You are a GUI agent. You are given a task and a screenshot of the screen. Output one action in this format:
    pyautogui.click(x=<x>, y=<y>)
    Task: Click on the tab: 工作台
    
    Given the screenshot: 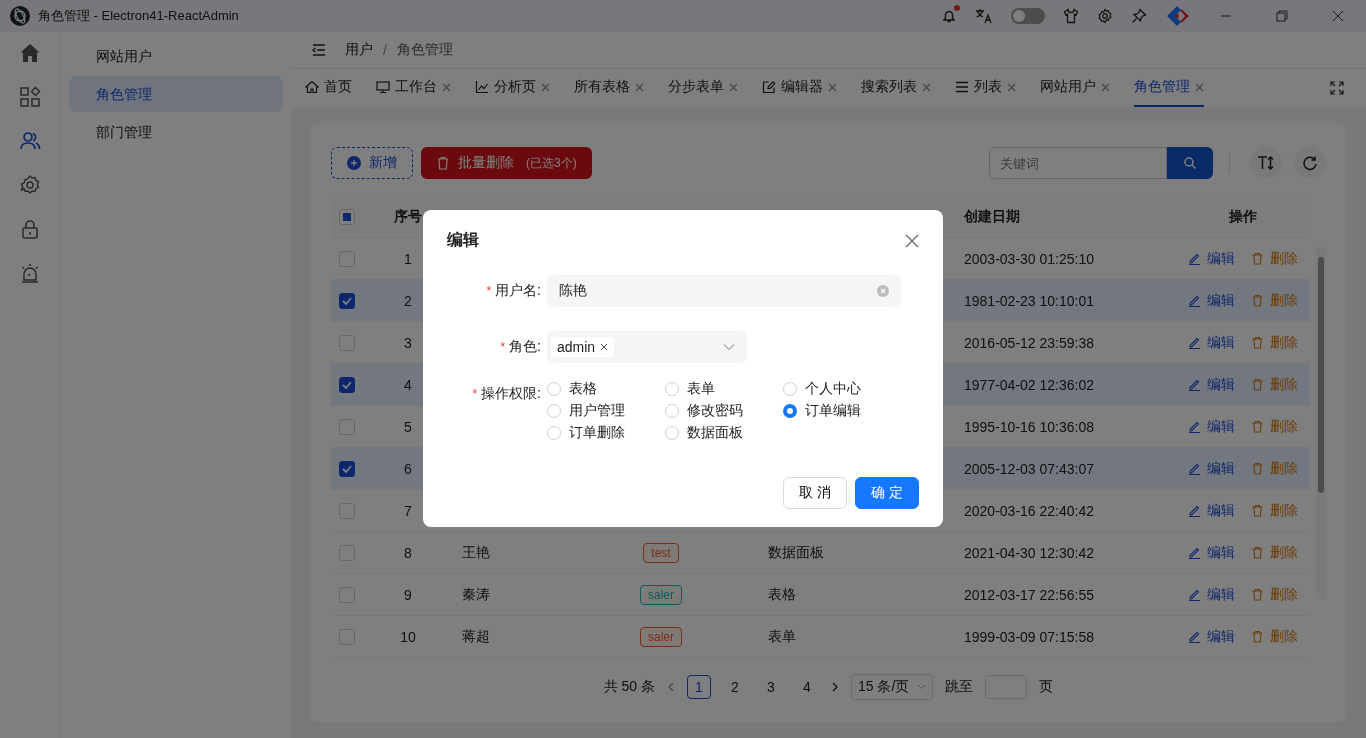 What is the action you would take?
    pyautogui.click(x=413, y=88)
    